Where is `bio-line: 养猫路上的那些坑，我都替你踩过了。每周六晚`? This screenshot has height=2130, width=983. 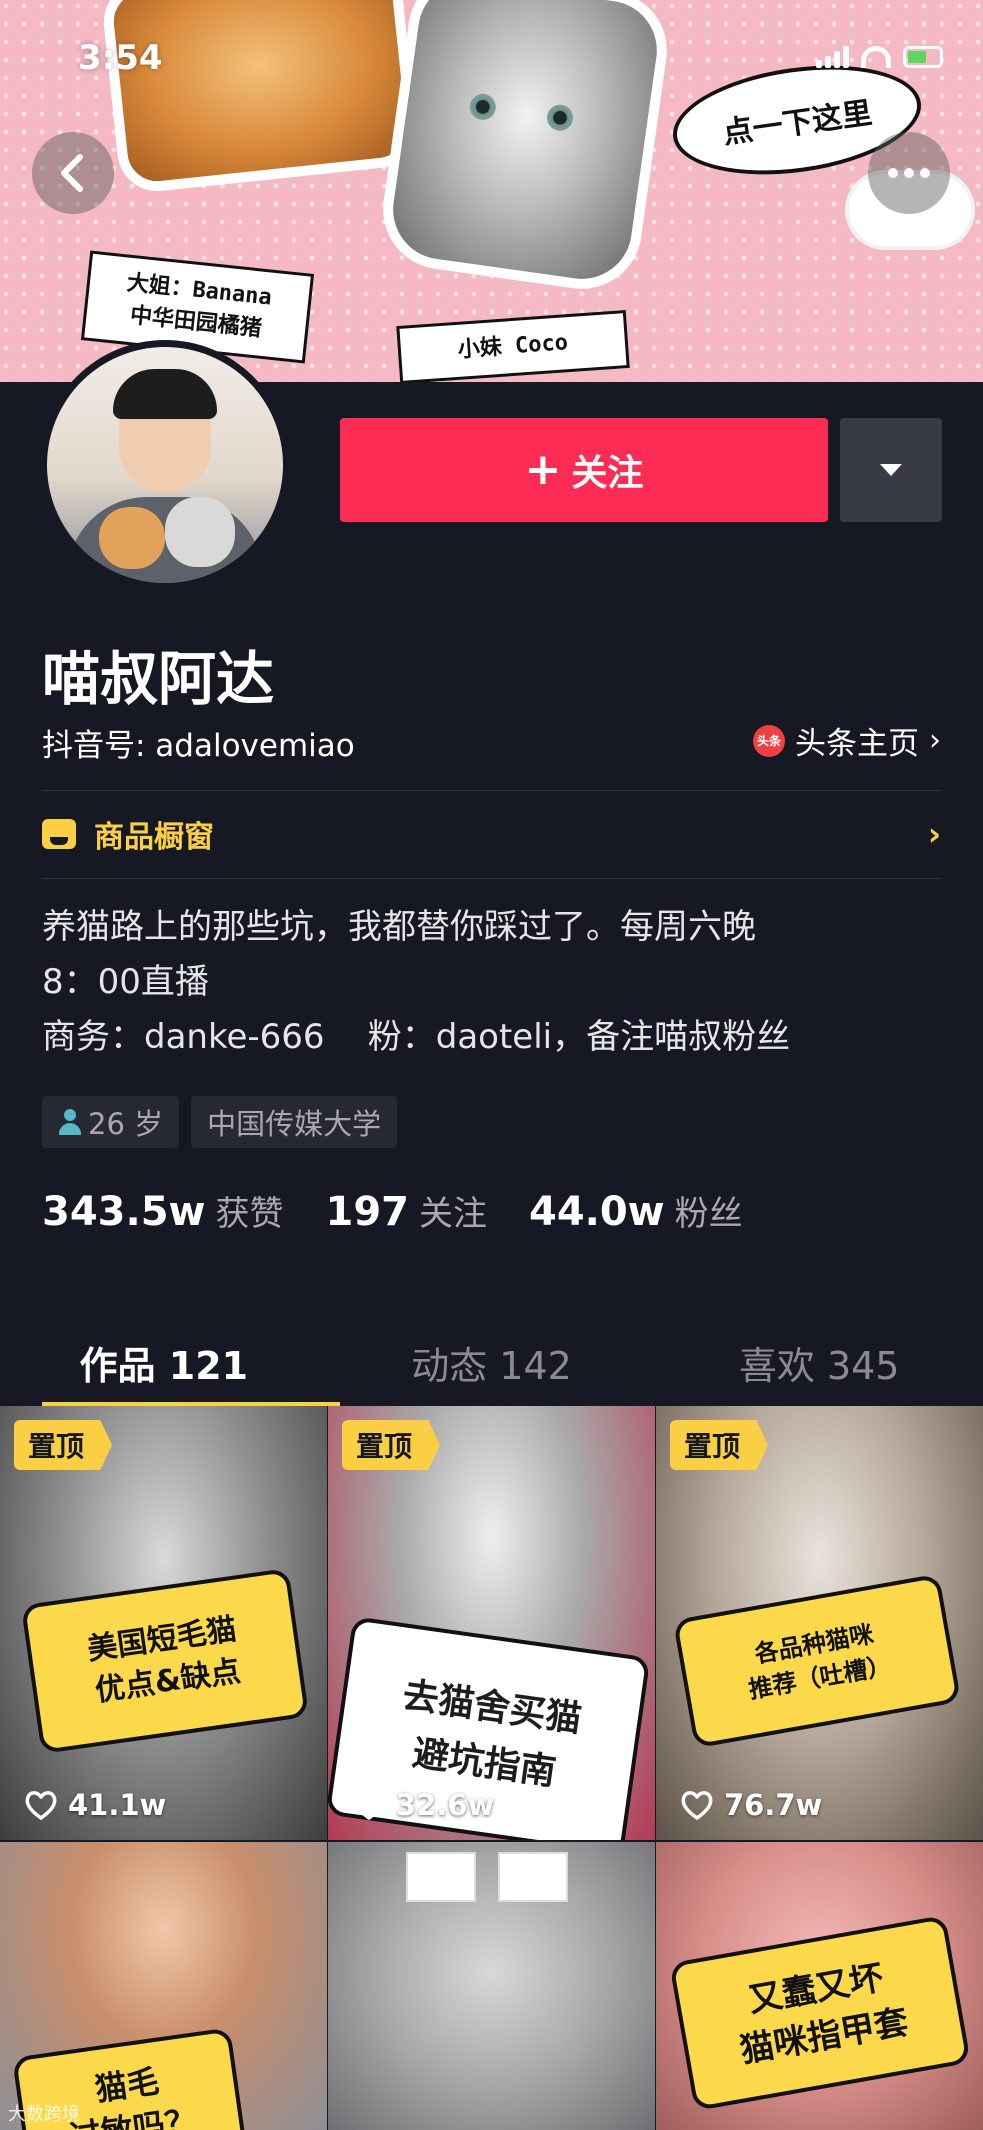
bio-line: 养猫路上的那些坑，我都替你踩过了。每周六晚 is located at coordinates (399, 927).